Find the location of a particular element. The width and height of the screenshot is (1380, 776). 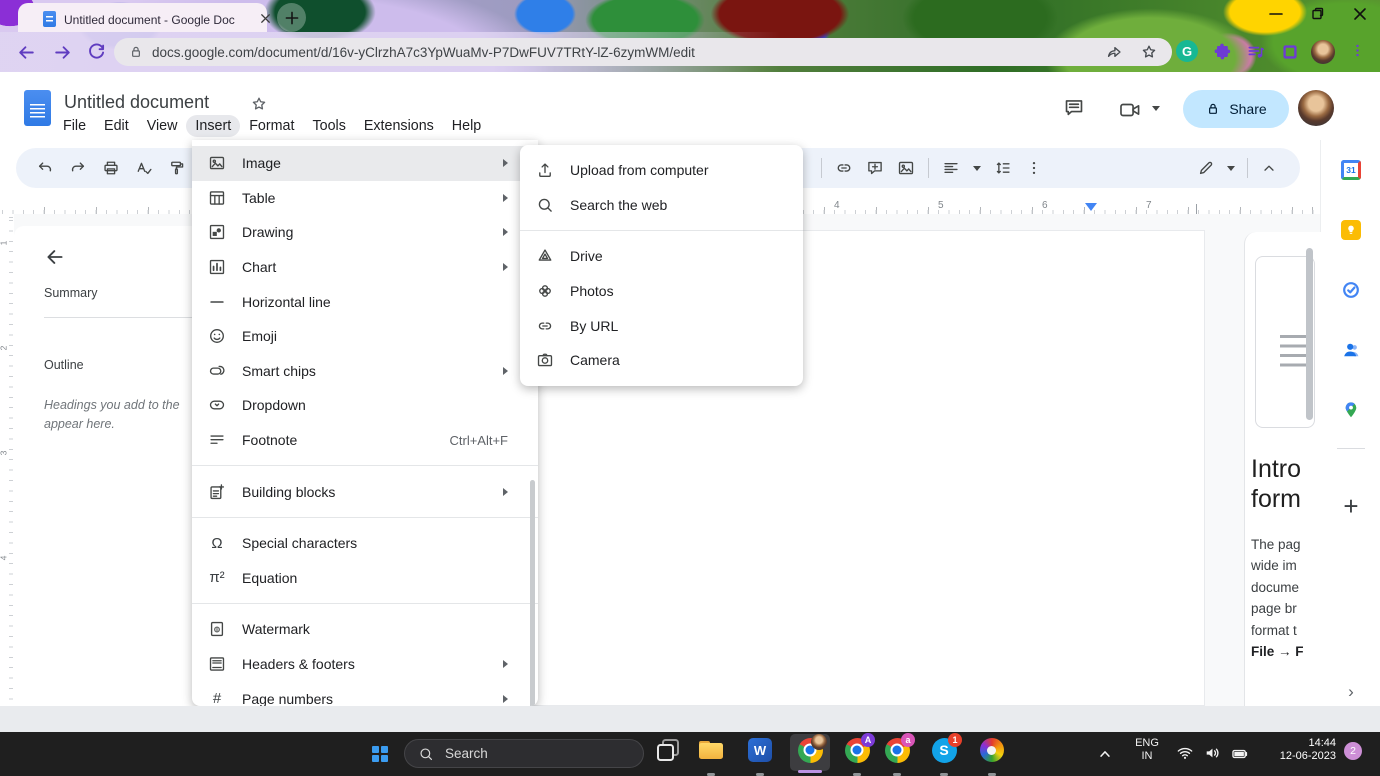

volume-icon is located at coordinates (1213, 753).